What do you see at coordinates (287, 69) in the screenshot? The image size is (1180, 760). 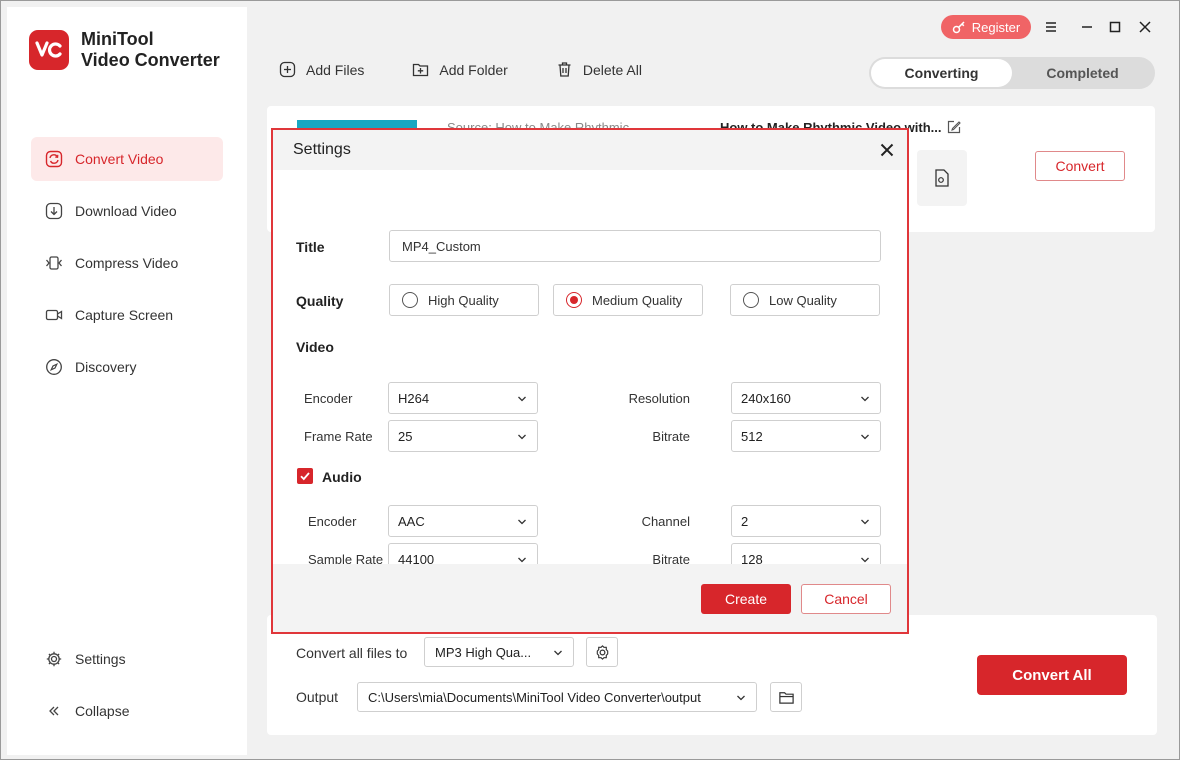 I see `add-file-icon` at bounding box center [287, 69].